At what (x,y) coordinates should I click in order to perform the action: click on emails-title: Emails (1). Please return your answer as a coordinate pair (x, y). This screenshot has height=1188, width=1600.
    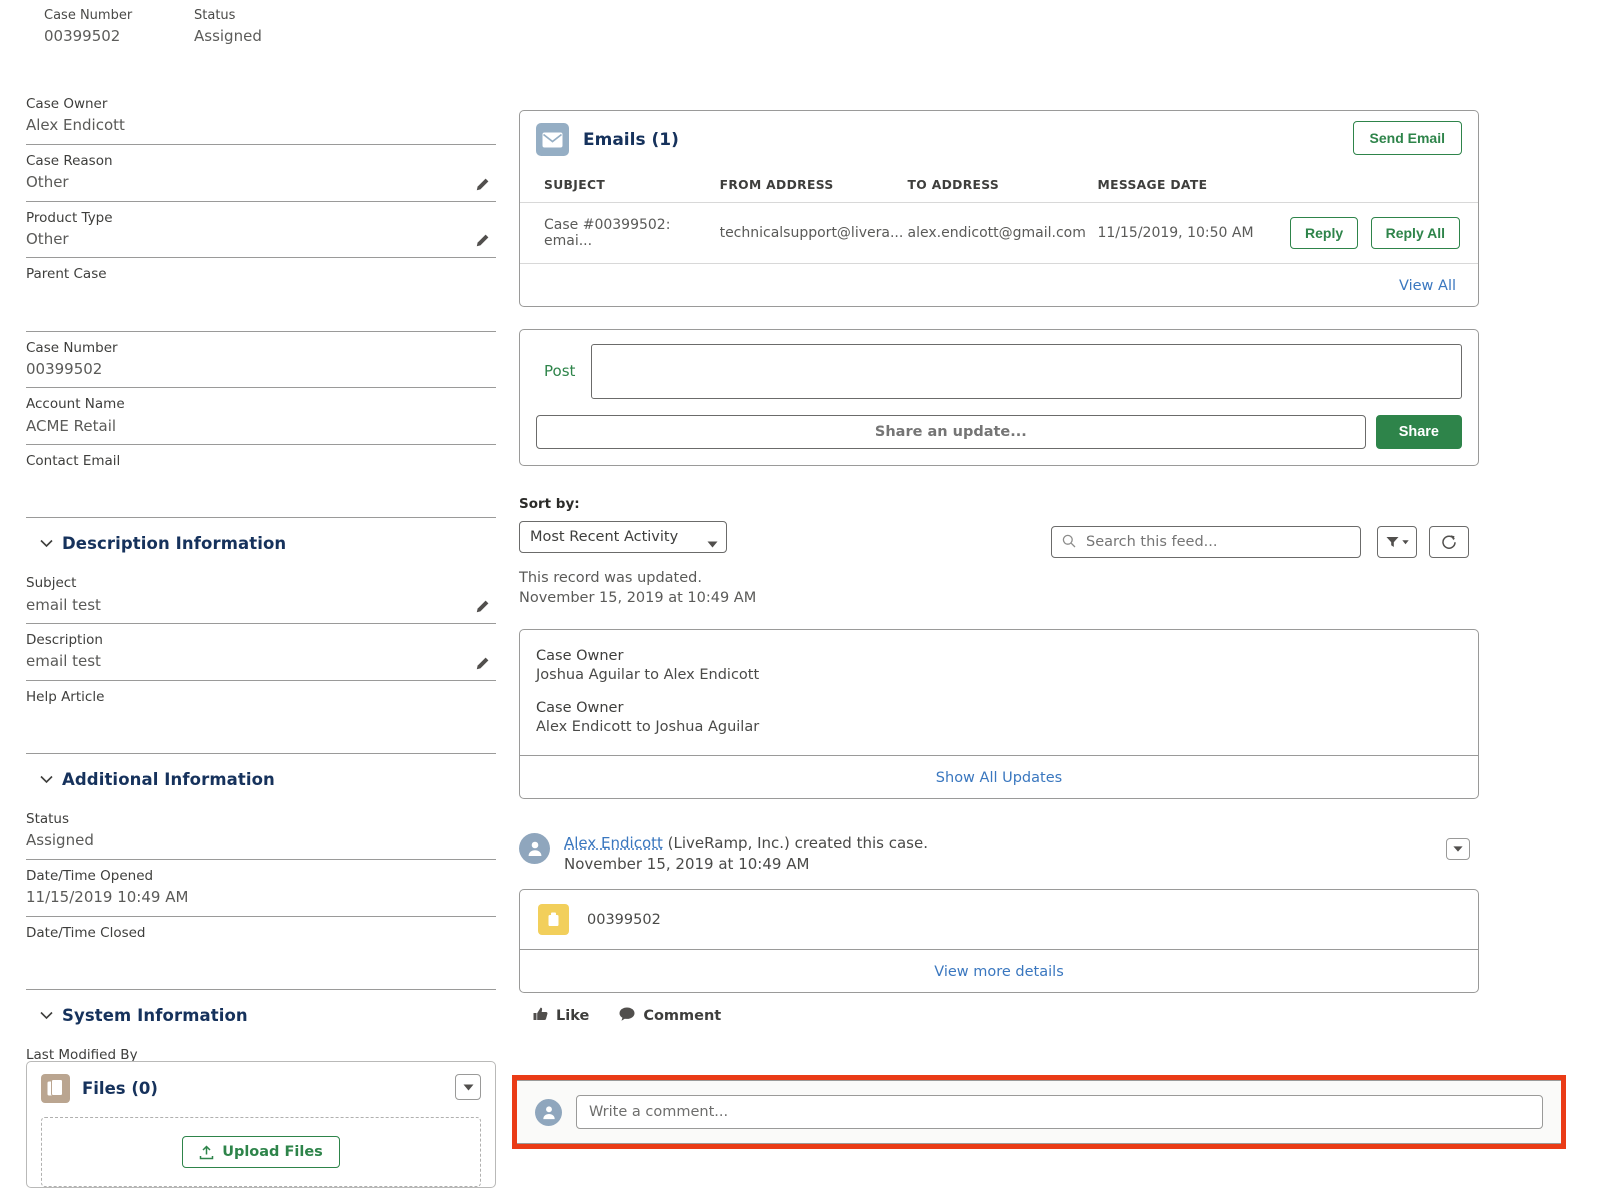
    Looking at the image, I should click on (631, 139).